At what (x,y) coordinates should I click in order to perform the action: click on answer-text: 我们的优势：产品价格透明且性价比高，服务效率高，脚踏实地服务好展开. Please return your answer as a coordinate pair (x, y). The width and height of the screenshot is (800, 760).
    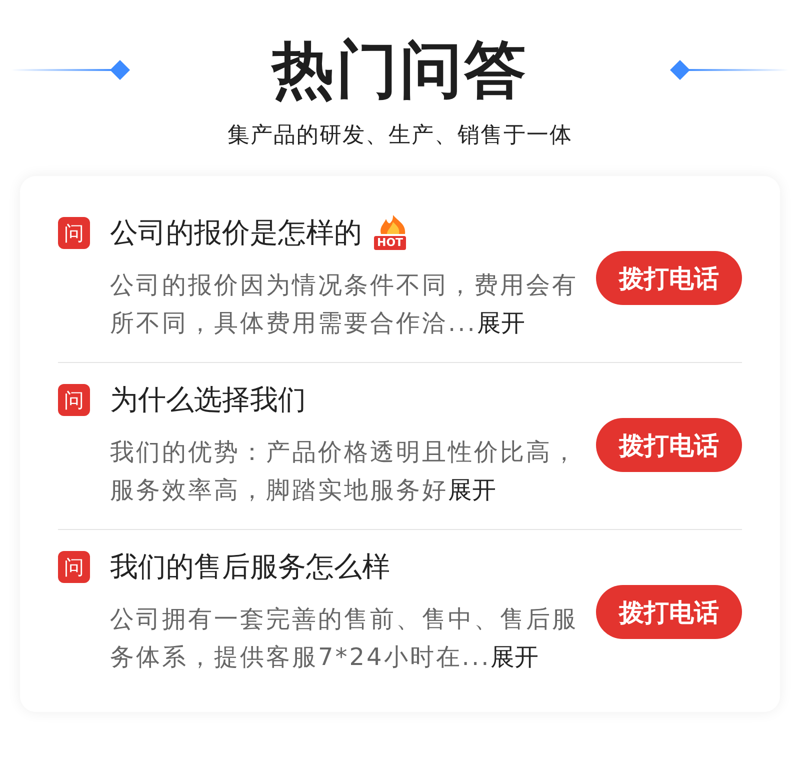
    Looking at the image, I should click on (344, 471).